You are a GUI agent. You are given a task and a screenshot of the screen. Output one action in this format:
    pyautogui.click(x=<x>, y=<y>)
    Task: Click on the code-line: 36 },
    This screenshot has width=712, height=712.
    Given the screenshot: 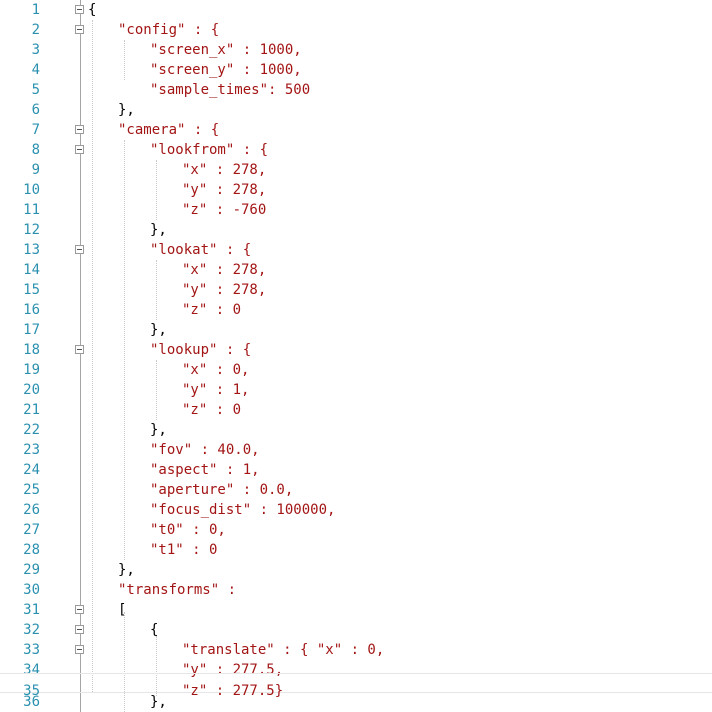 What is the action you would take?
    pyautogui.click(x=356, y=702)
    